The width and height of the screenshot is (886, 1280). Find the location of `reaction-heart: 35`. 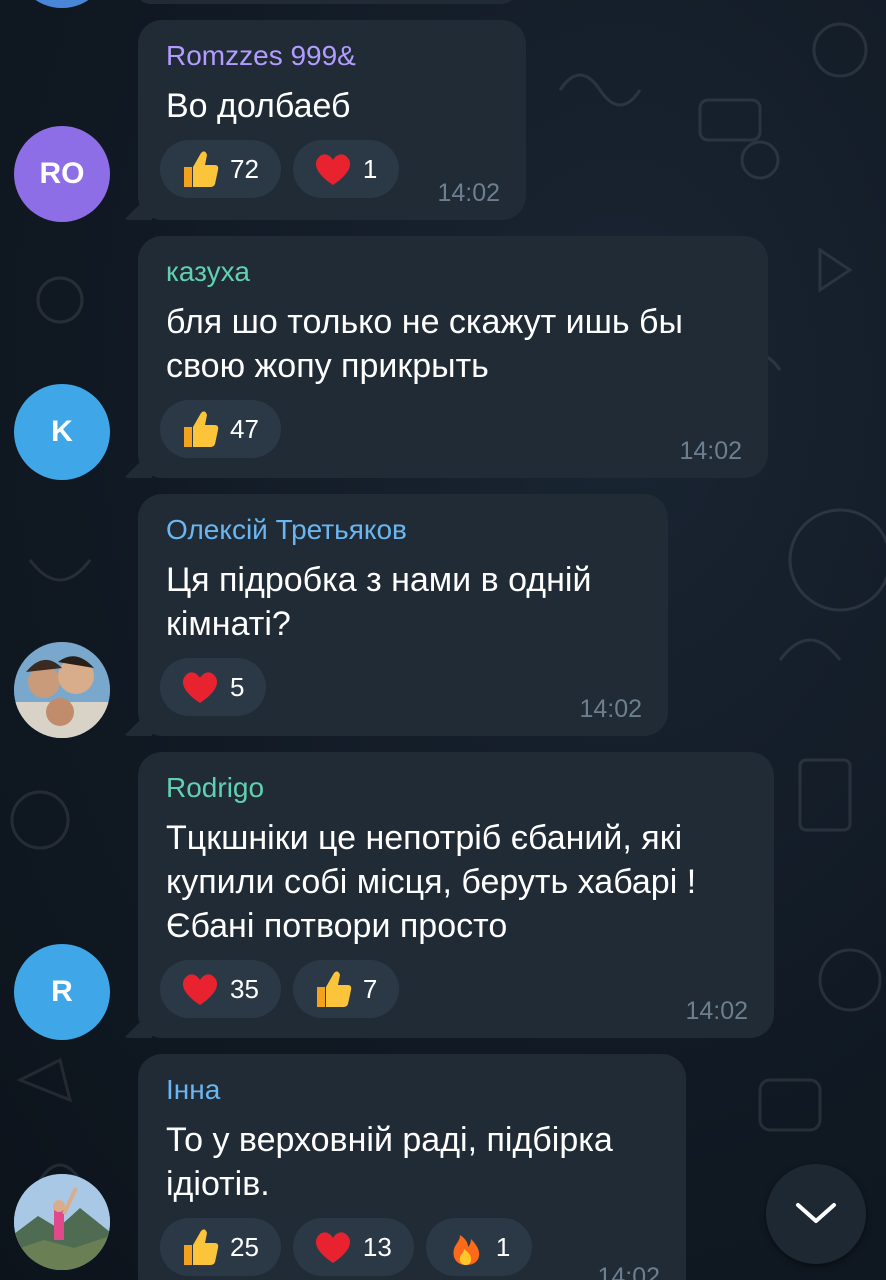

reaction-heart: 35 is located at coordinates (220, 989).